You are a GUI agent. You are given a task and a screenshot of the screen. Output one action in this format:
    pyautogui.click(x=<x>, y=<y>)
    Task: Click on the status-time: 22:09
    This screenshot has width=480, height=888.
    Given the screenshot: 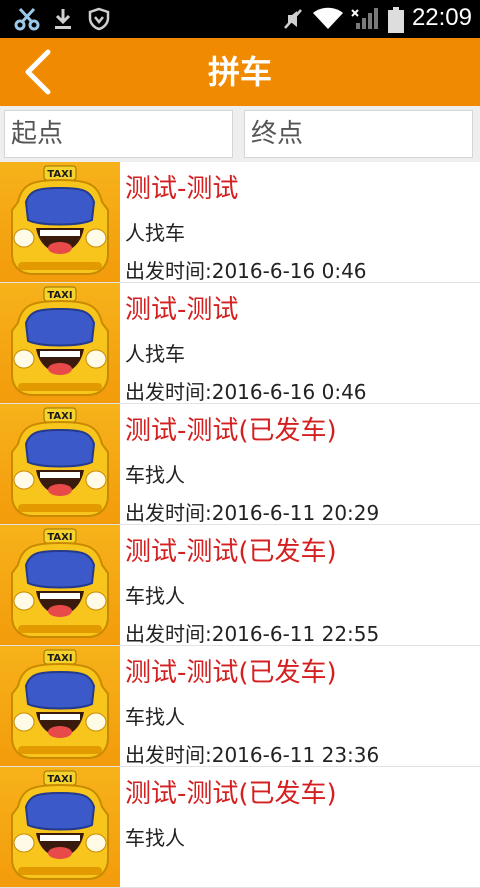 What is the action you would take?
    pyautogui.click(x=441, y=17)
    